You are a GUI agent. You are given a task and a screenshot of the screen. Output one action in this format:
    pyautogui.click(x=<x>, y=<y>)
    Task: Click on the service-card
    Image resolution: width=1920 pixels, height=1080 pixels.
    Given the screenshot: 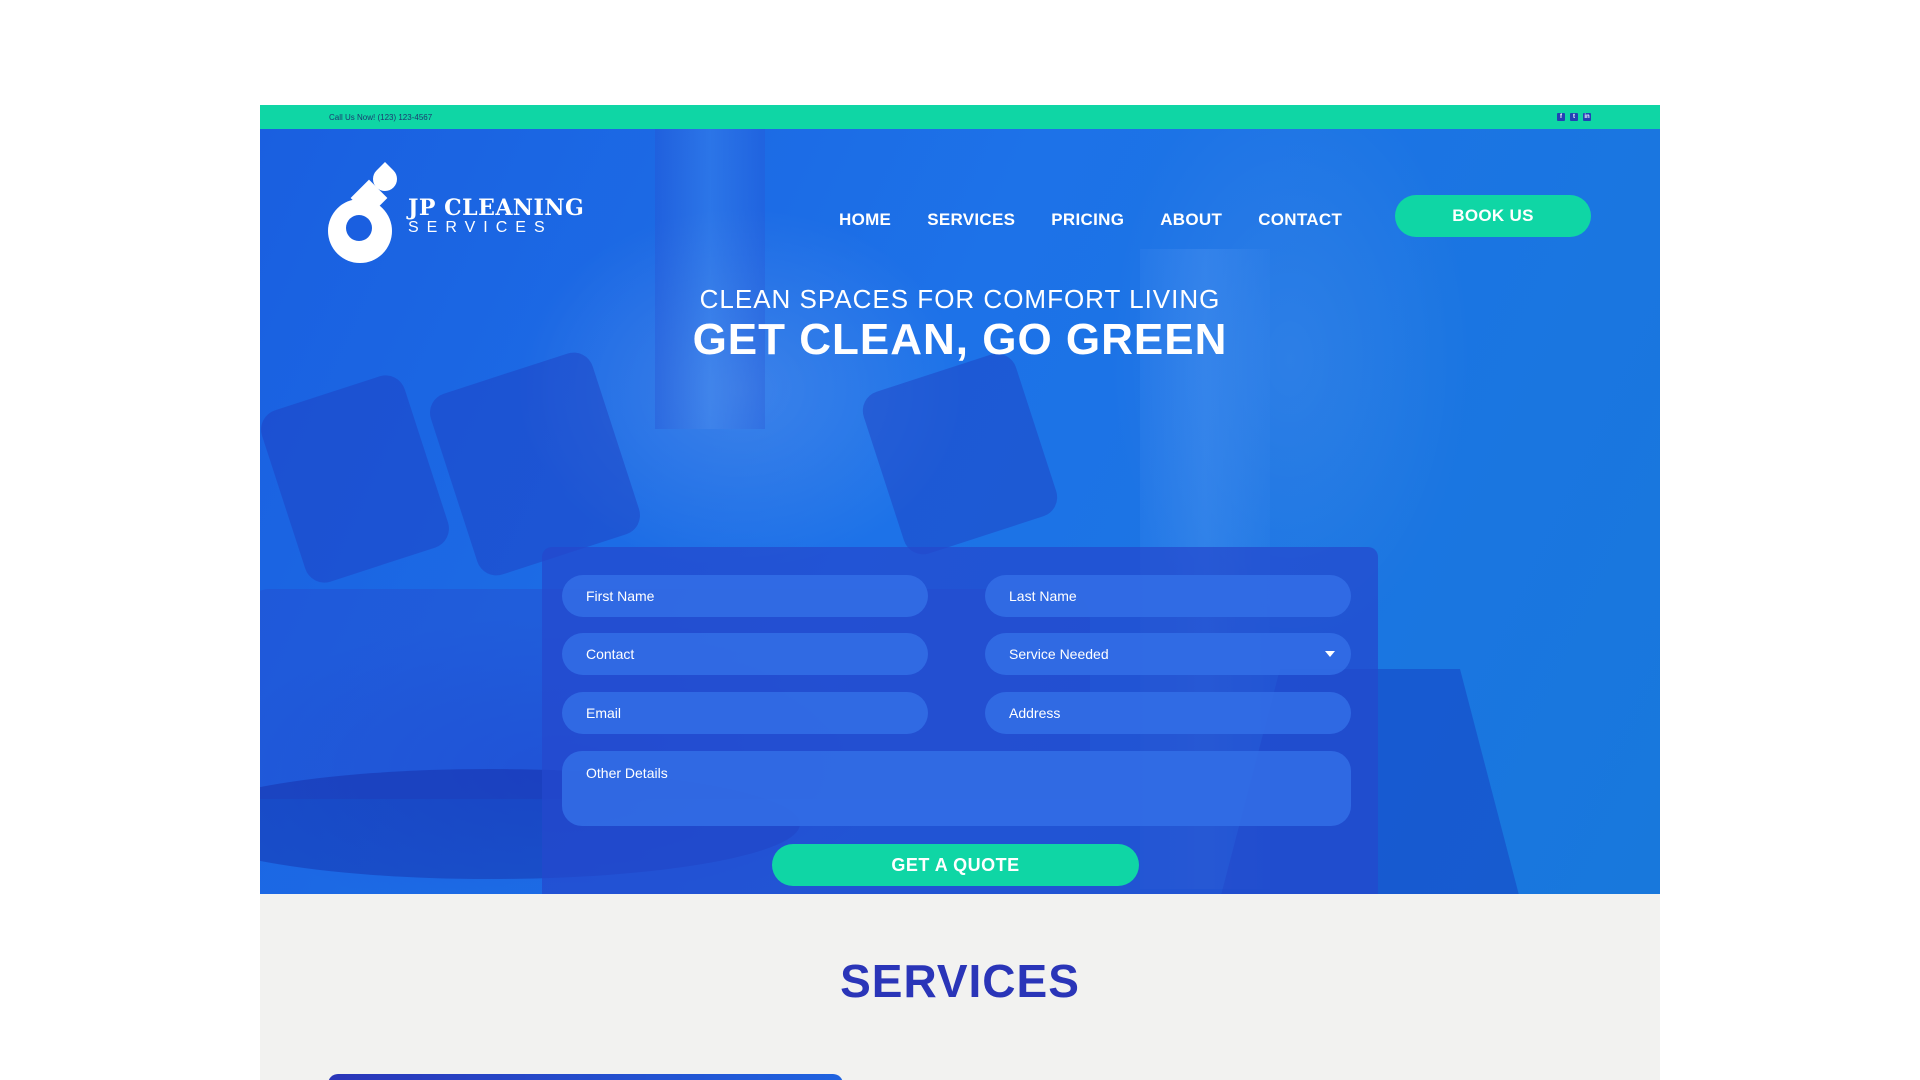 What is the action you would take?
    pyautogui.click(x=585, y=1077)
    